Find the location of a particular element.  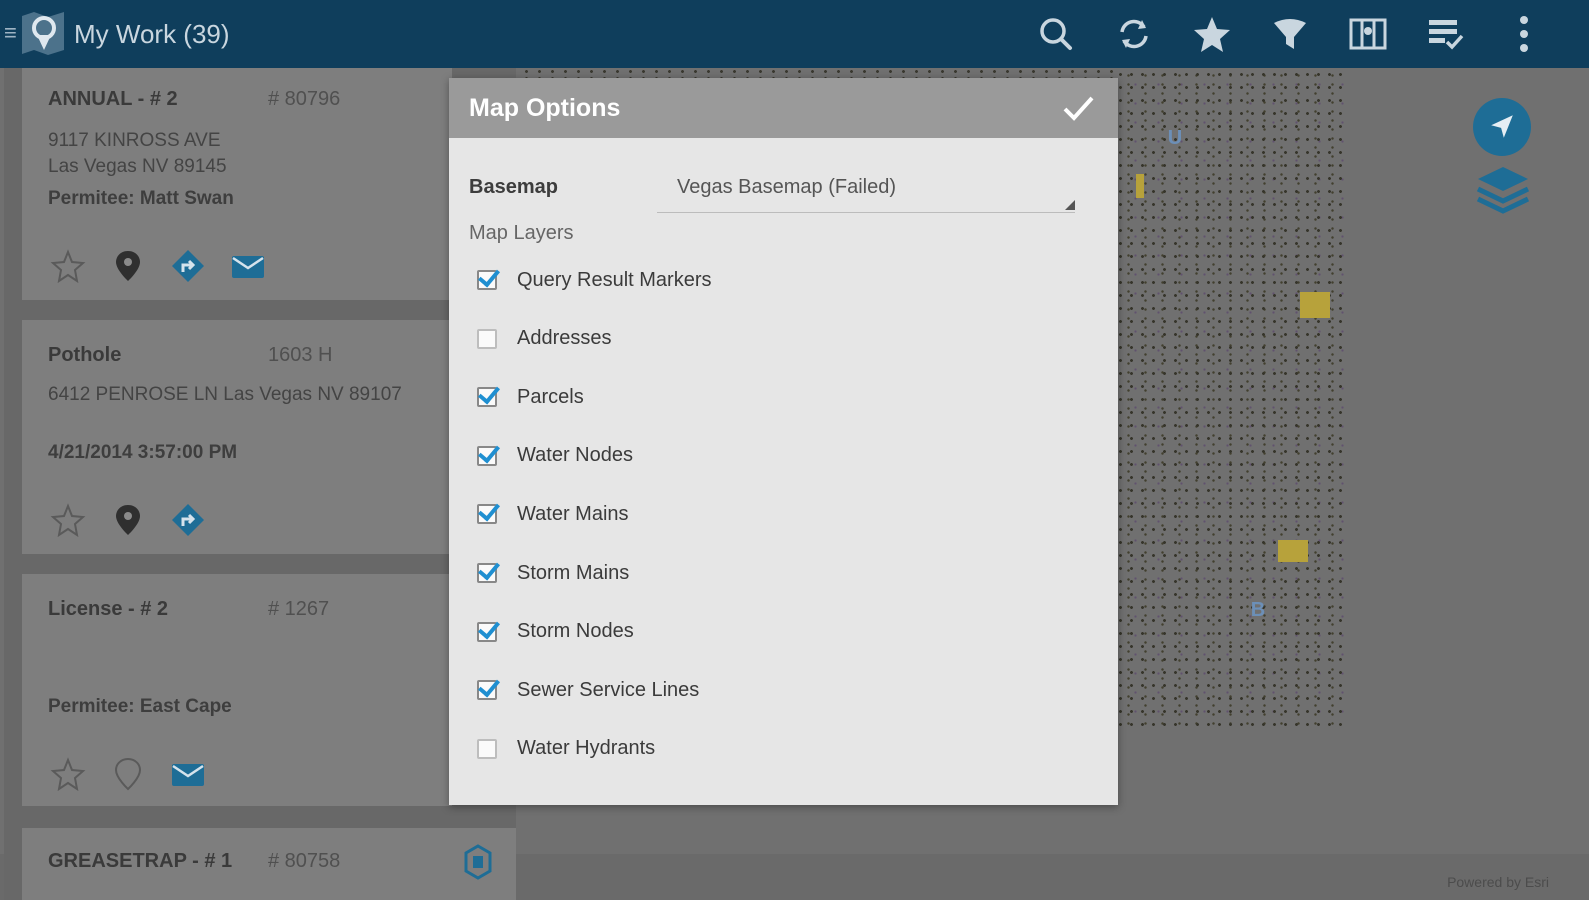

layer-row: Query Result Markers is located at coordinates (594, 280).